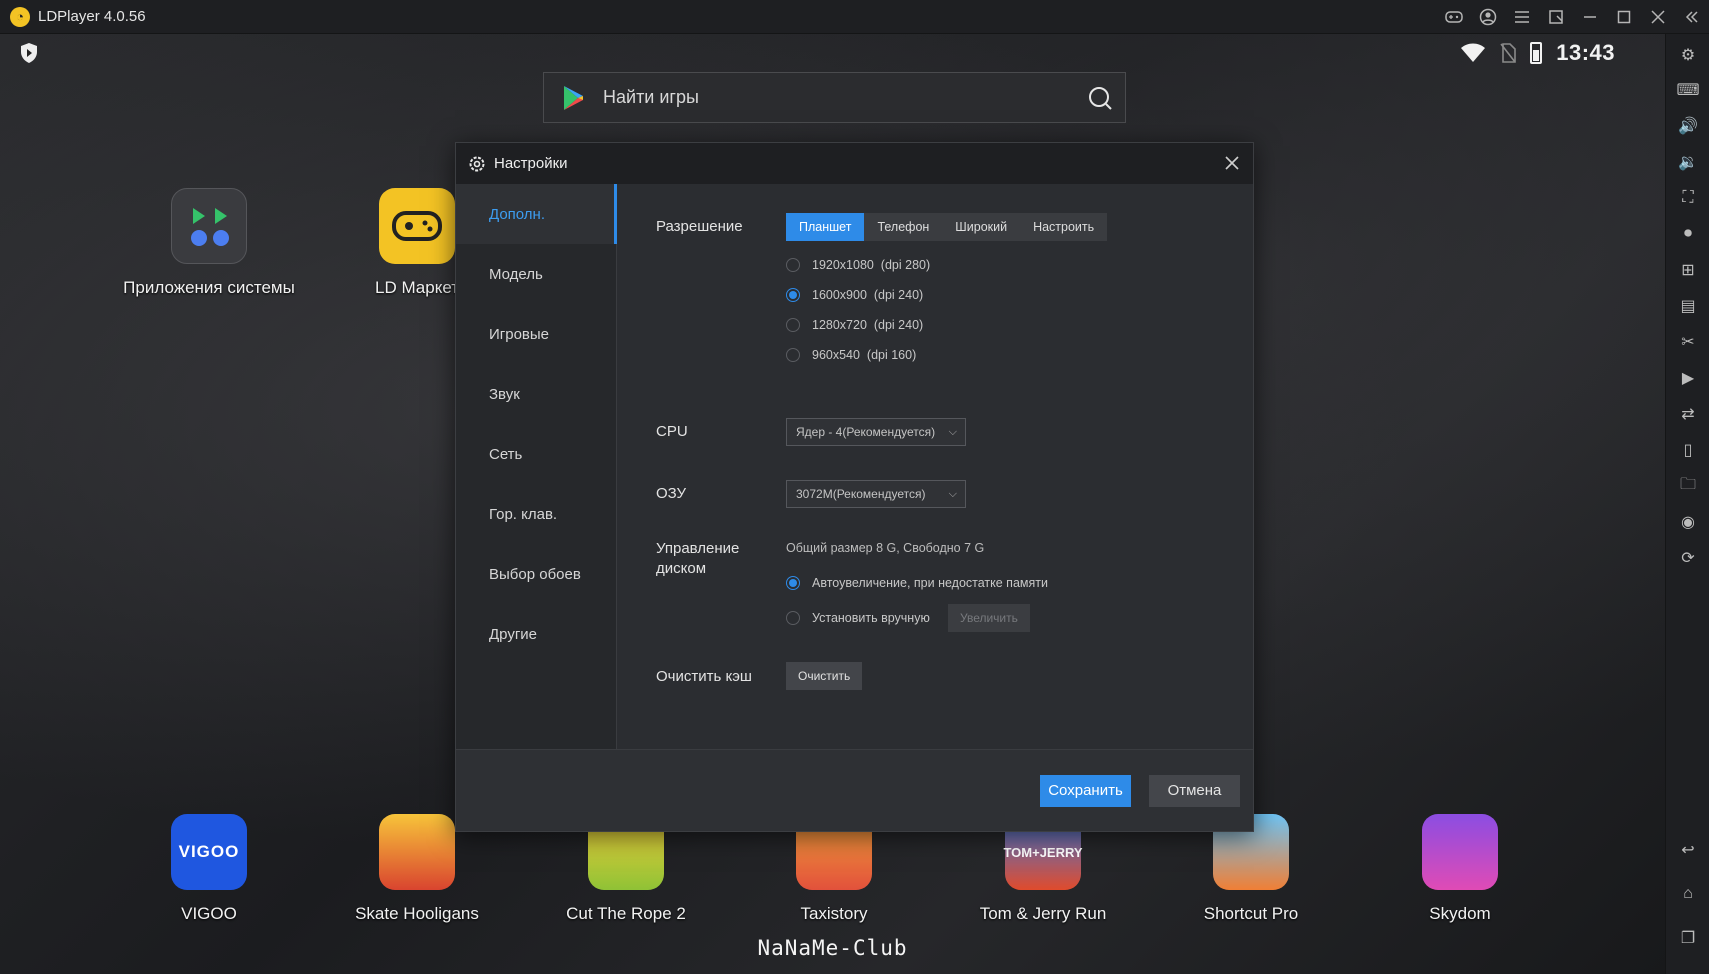  I want to click on app-skydom: Skydom, so click(1460, 869).